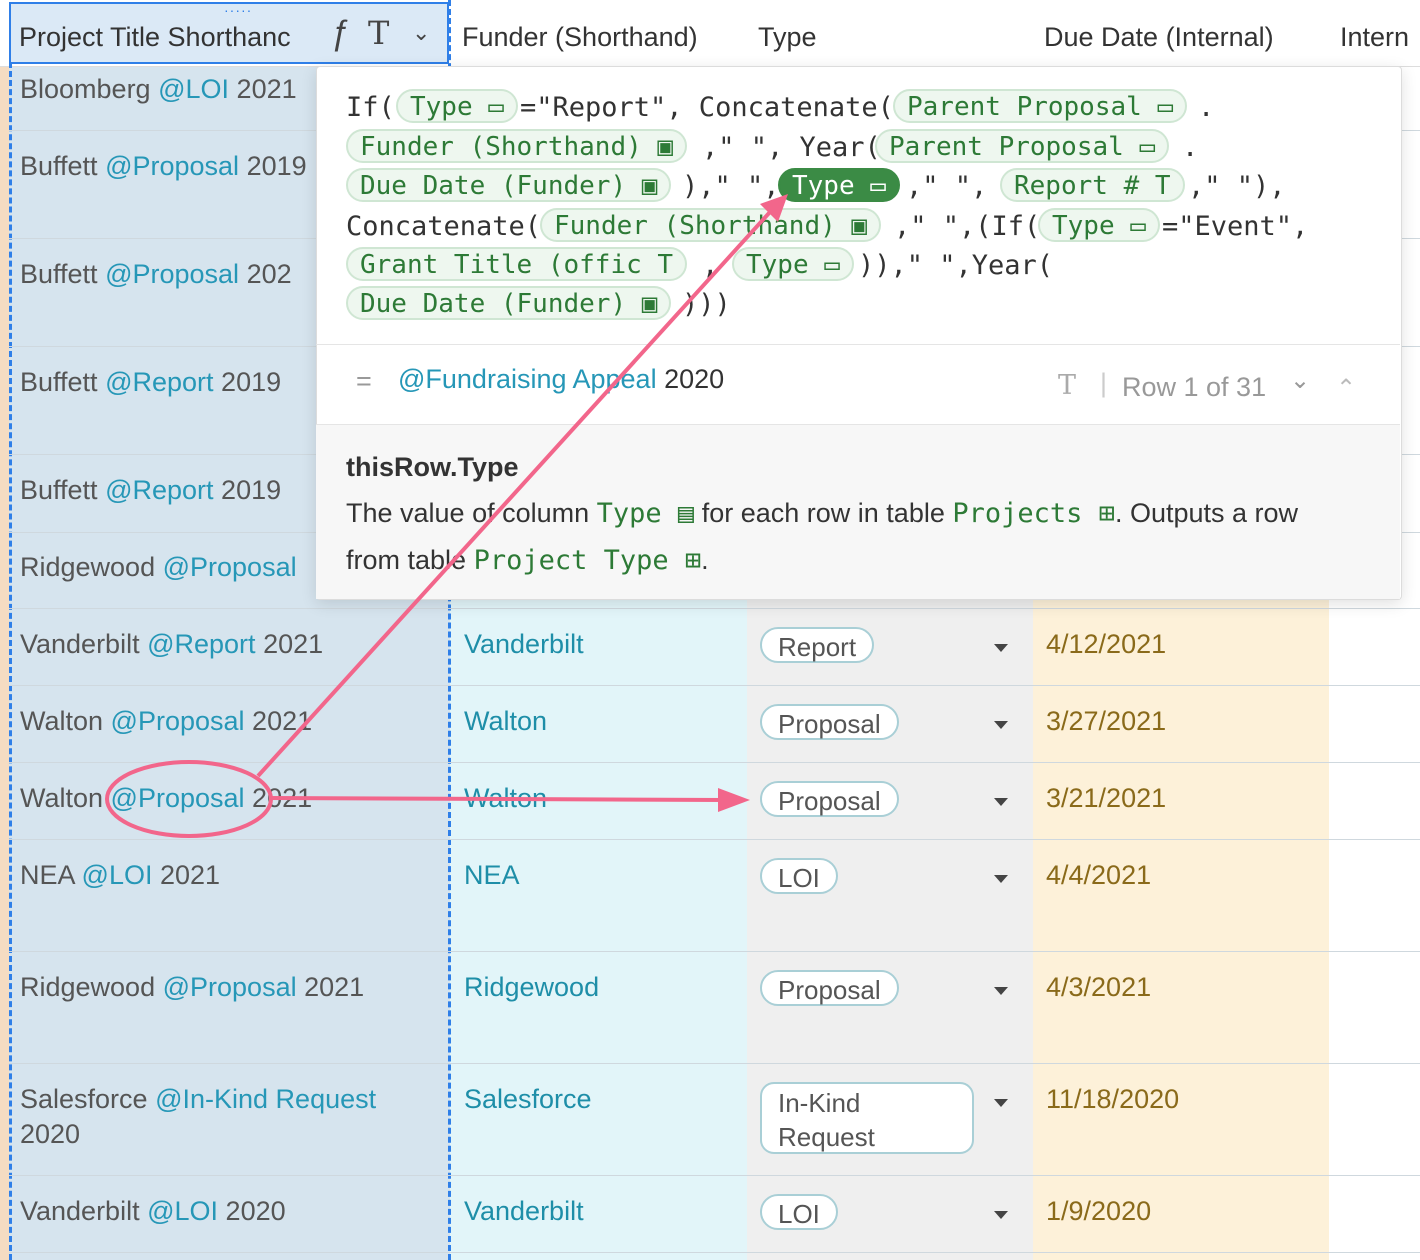 Image resolution: width=1420 pixels, height=1260 pixels. I want to click on doc-text: from table, so click(406, 560).